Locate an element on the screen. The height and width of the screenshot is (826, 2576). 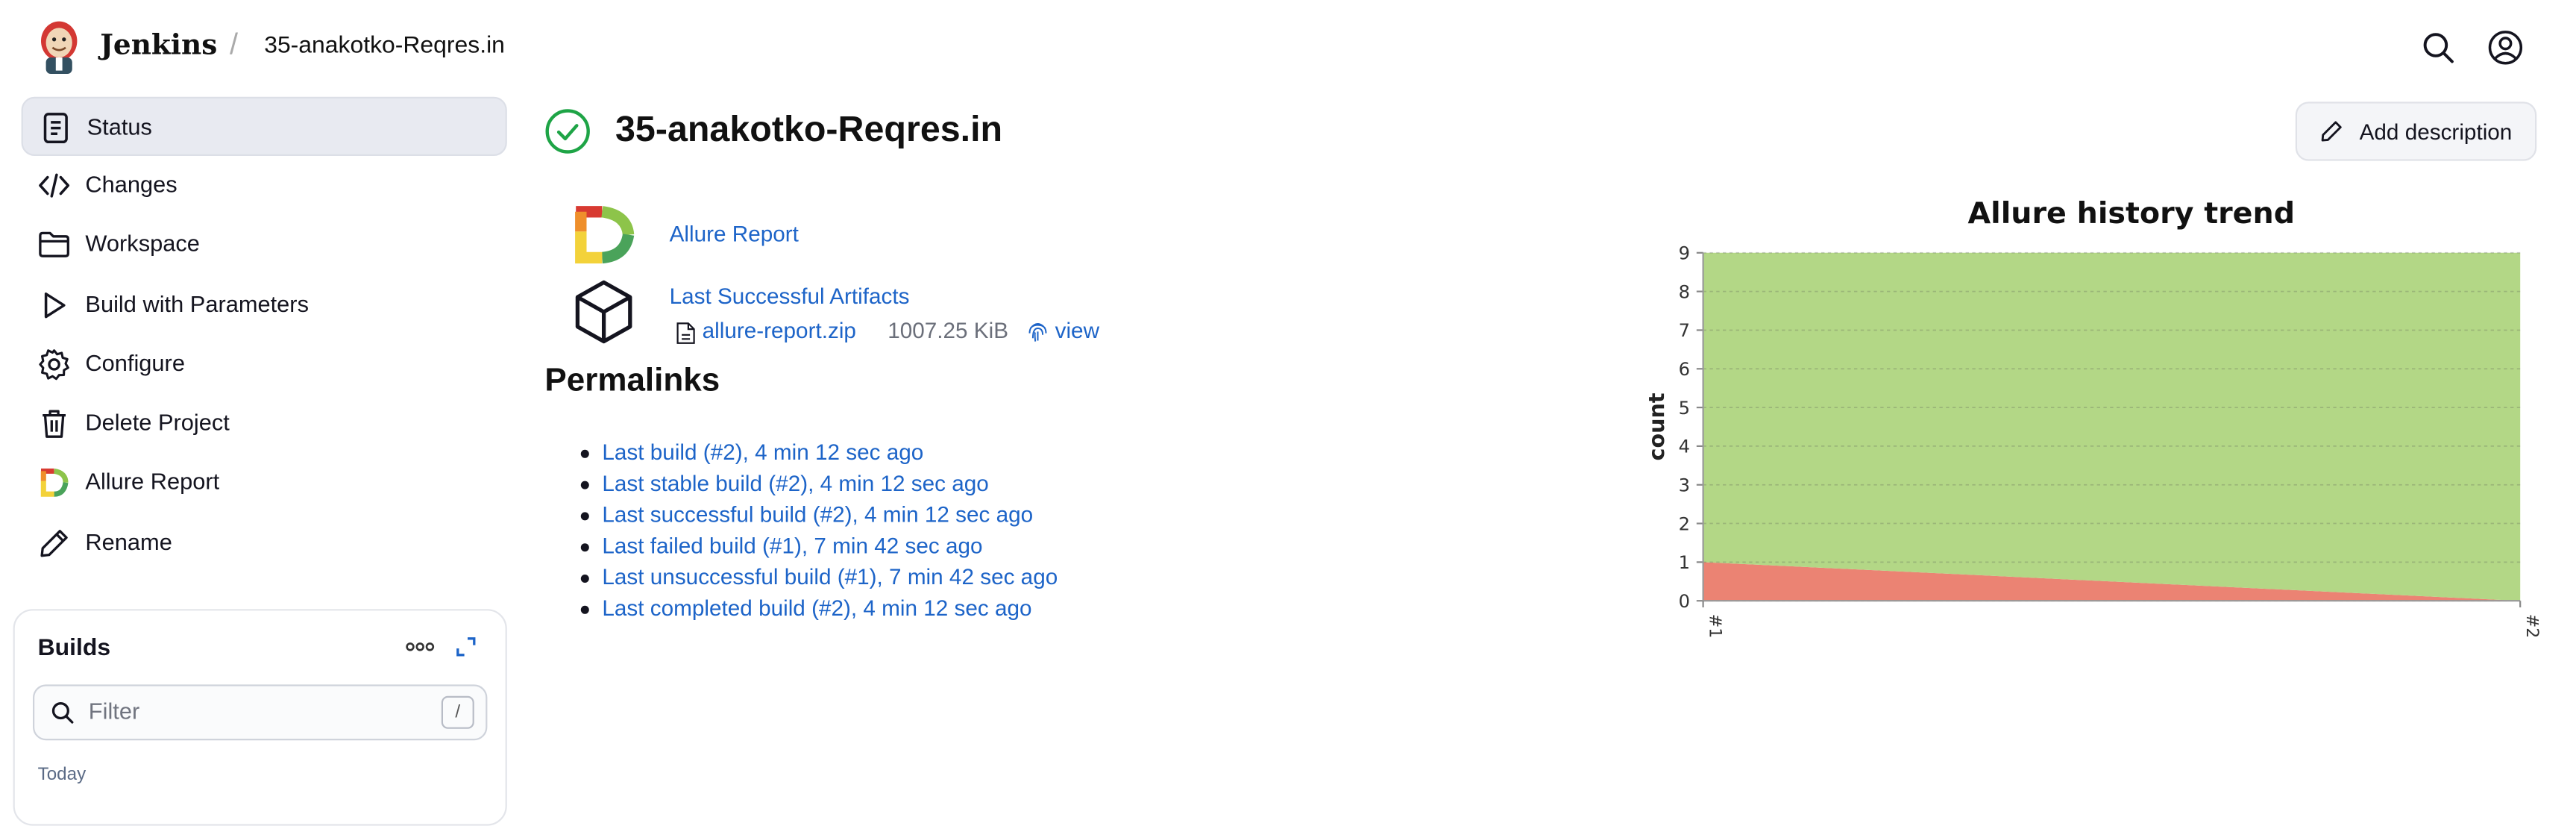
artifact-file-size: 1007.25 KiB is located at coordinates (949, 330).